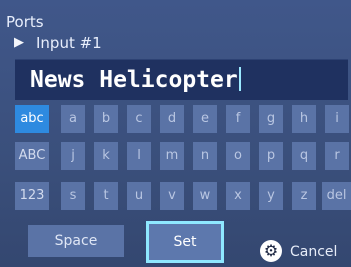  Describe the element at coordinates (69, 43) in the screenshot. I see `subtitle-label: Input #1` at that location.